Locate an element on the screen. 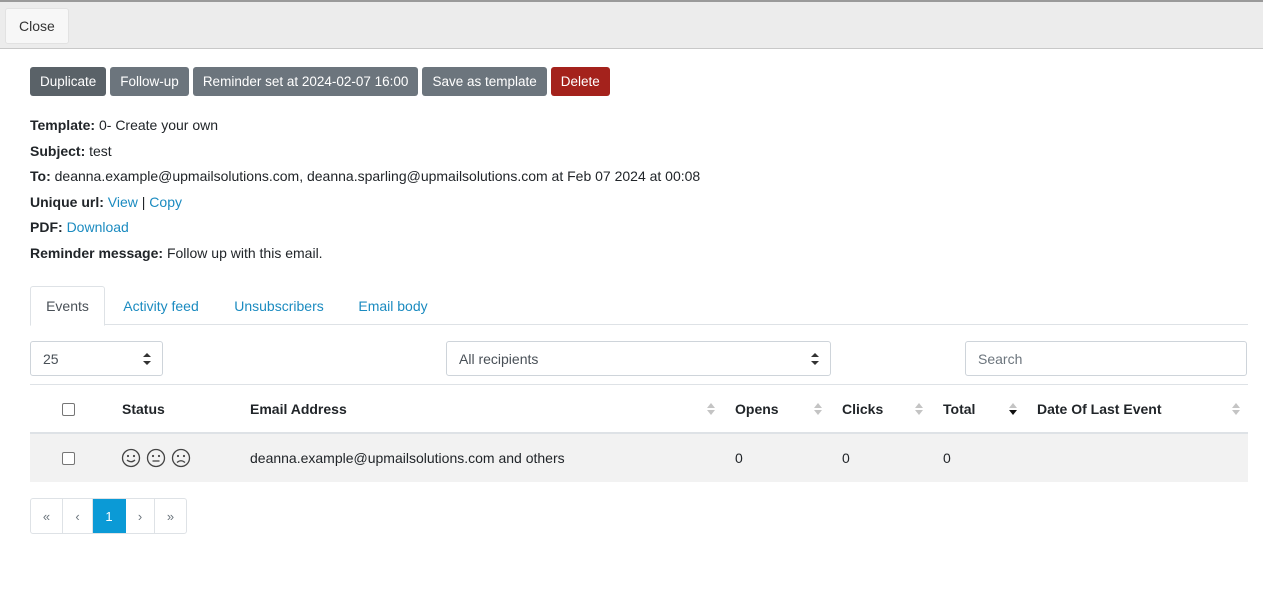  column-header-total: Total is located at coordinates (959, 409).